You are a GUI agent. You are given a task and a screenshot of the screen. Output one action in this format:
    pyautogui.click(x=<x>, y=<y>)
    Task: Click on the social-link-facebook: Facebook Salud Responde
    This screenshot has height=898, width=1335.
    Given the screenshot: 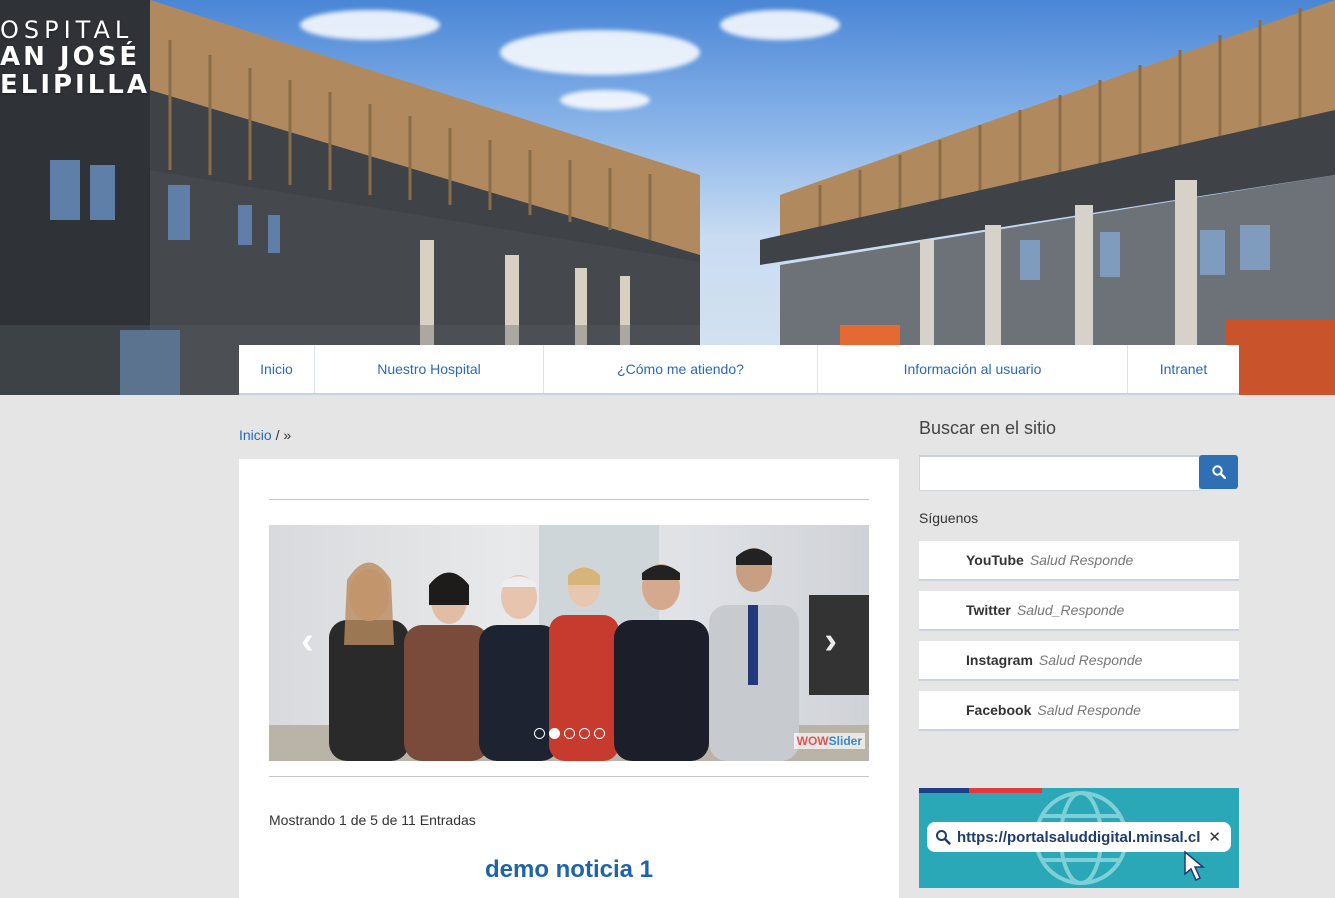 What is the action you would take?
    pyautogui.click(x=1079, y=711)
    